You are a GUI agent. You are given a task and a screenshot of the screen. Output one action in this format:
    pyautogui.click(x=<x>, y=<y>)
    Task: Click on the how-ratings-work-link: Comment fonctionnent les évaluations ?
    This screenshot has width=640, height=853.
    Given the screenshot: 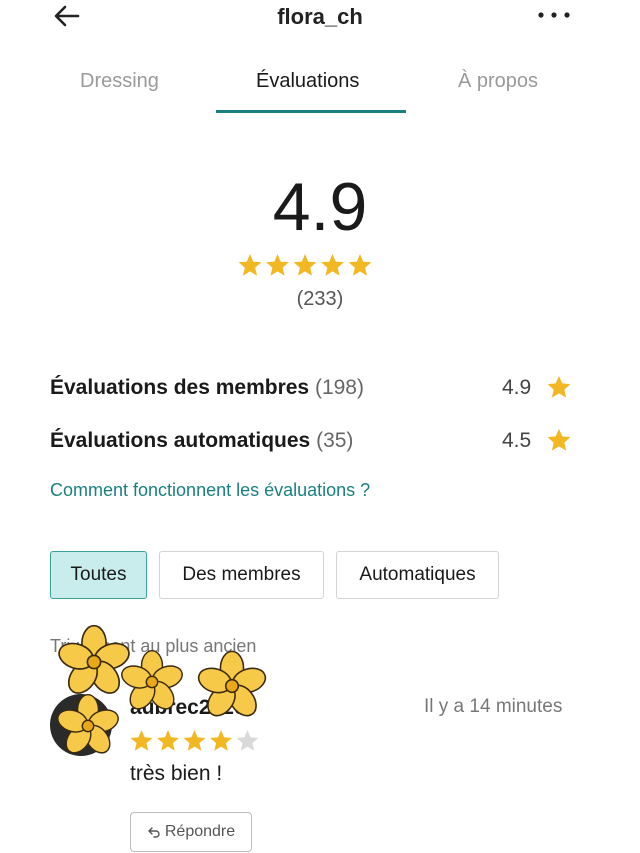 What is the action you would take?
    pyautogui.click(x=210, y=490)
    